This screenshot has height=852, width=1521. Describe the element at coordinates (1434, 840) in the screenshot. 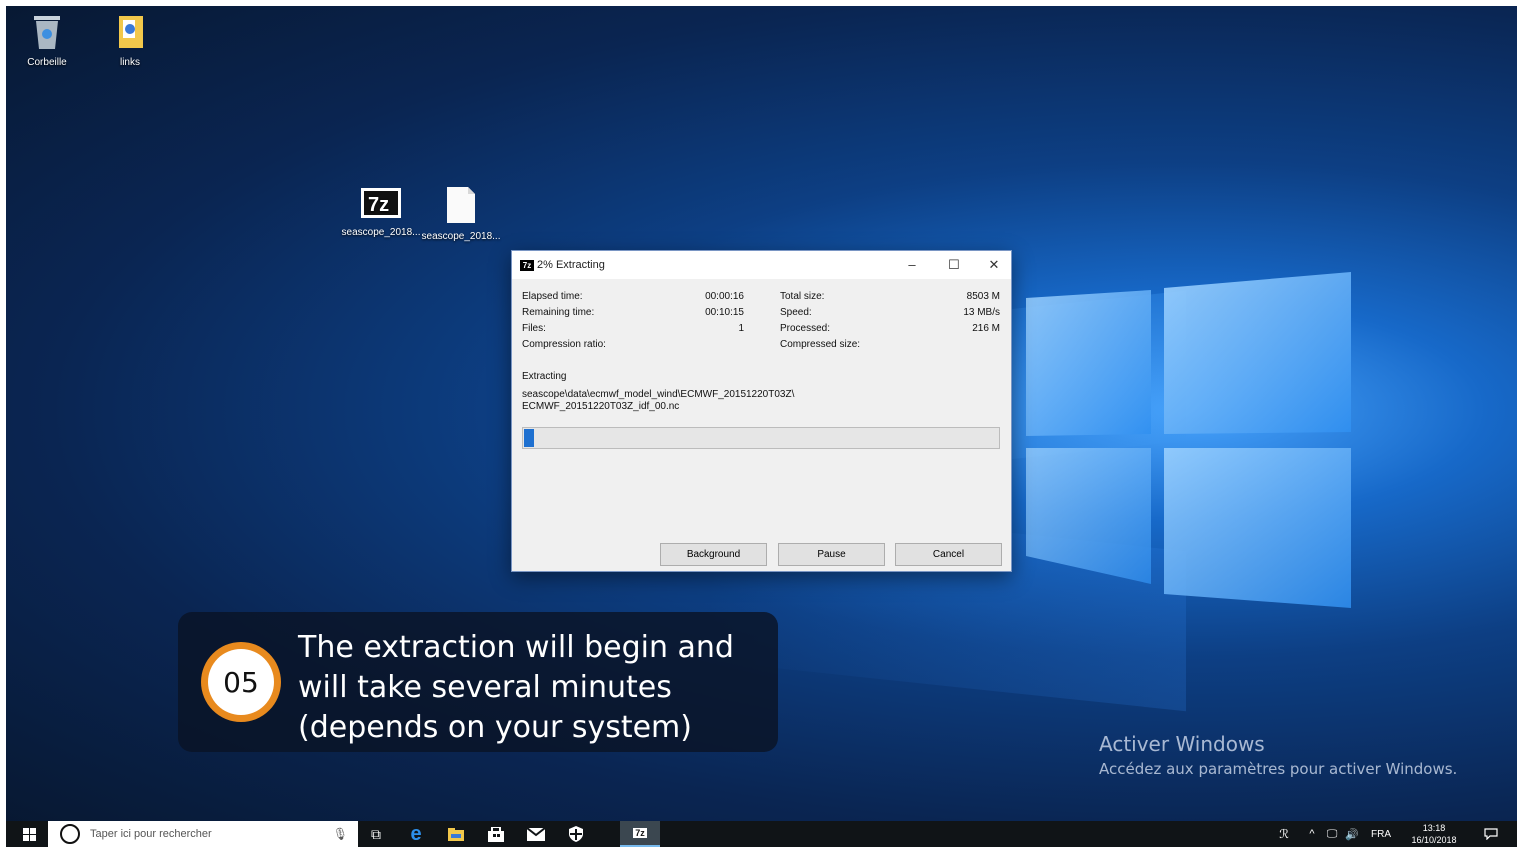

I see `clock-date: 16/10/2018` at that location.